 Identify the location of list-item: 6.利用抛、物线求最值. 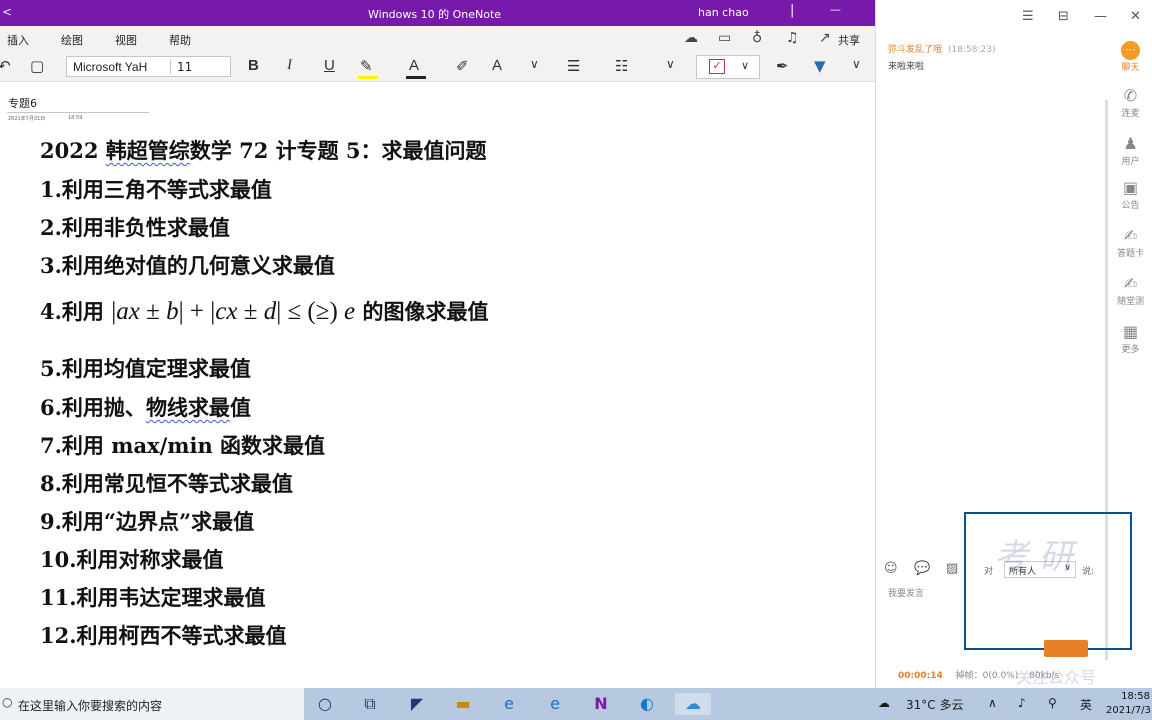
(145, 407).